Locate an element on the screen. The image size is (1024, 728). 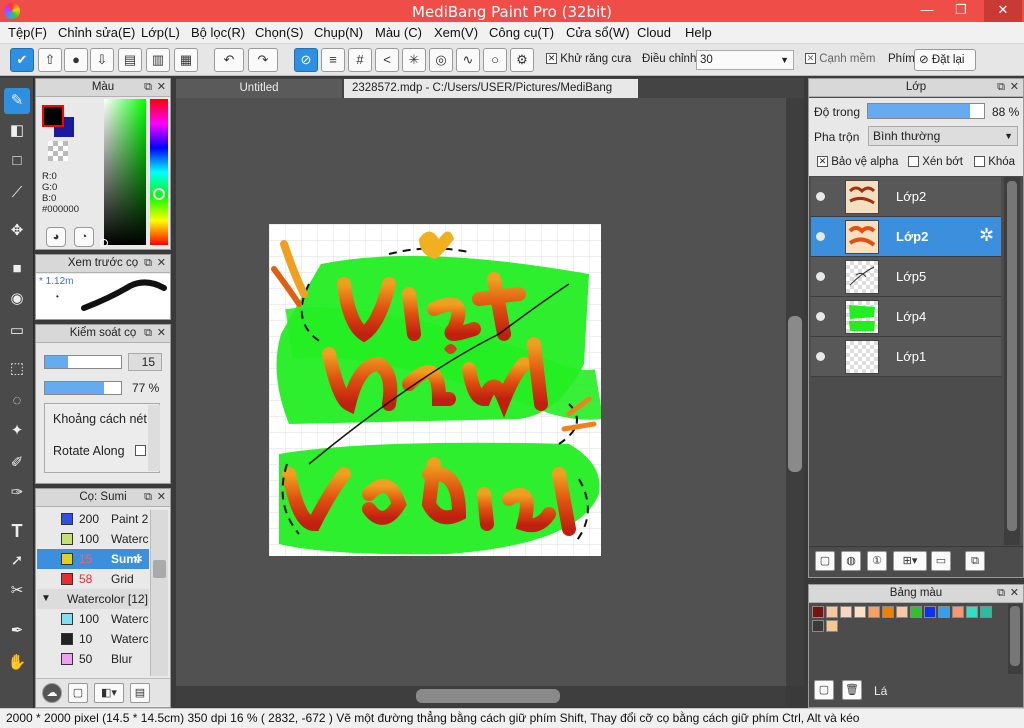
document-icon: ▥ is located at coordinates (158, 60).